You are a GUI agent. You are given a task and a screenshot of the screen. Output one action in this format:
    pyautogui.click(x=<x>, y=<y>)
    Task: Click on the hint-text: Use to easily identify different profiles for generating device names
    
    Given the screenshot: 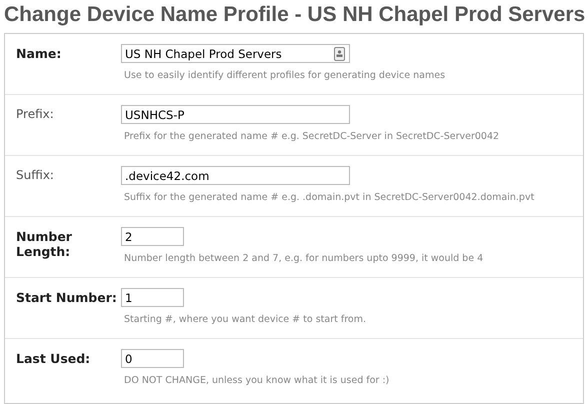 What is the action you would take?
    pyautogui.click(x=284, y=75)
    